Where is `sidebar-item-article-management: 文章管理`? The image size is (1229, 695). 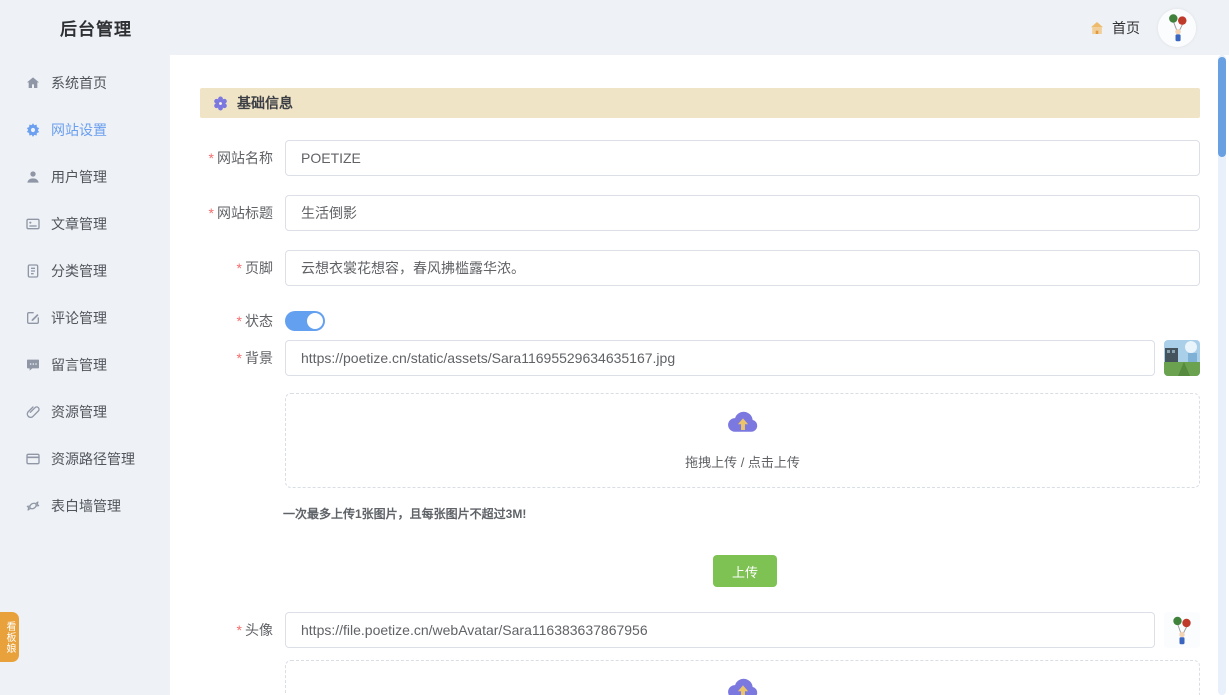 sidebar-item-article-management: 文章管理 is located at coordinates (85, 223).